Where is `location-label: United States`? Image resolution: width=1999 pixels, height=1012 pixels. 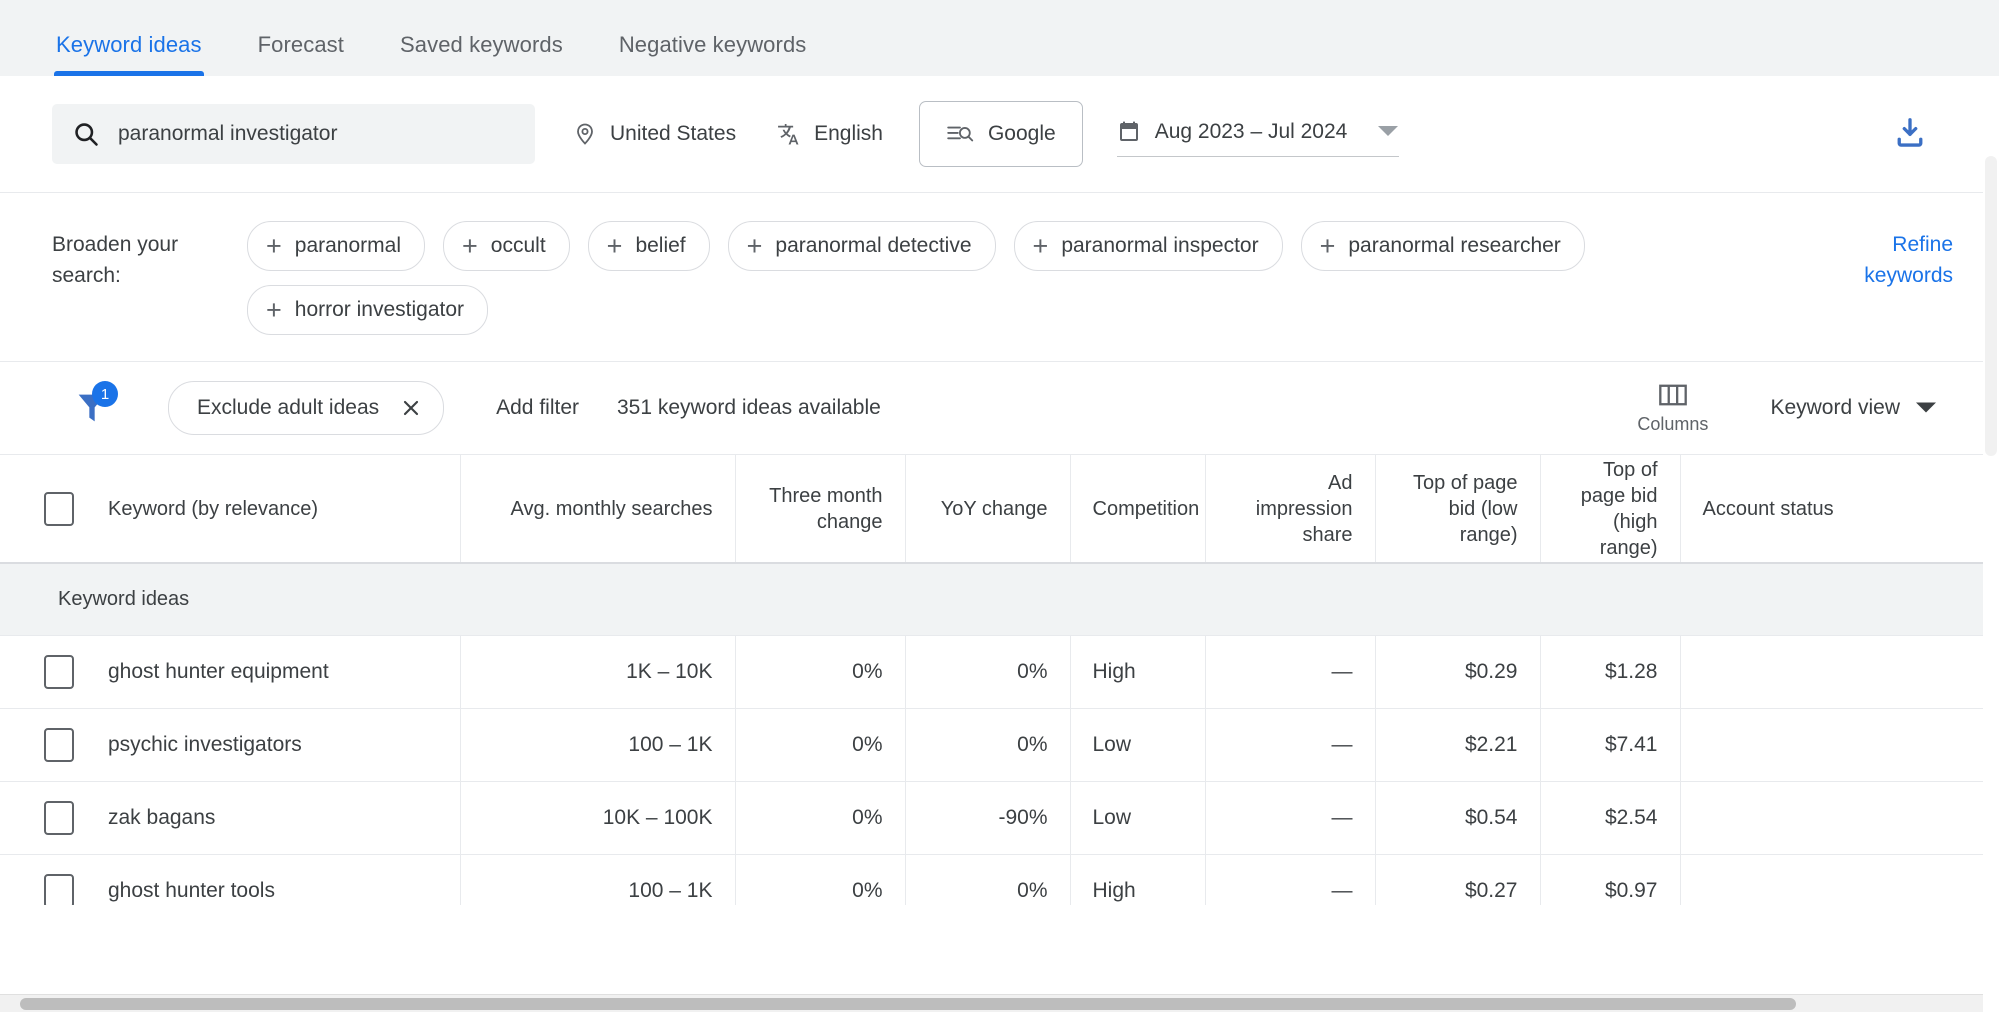 location-label: United States is located at coordinates (673, 133).